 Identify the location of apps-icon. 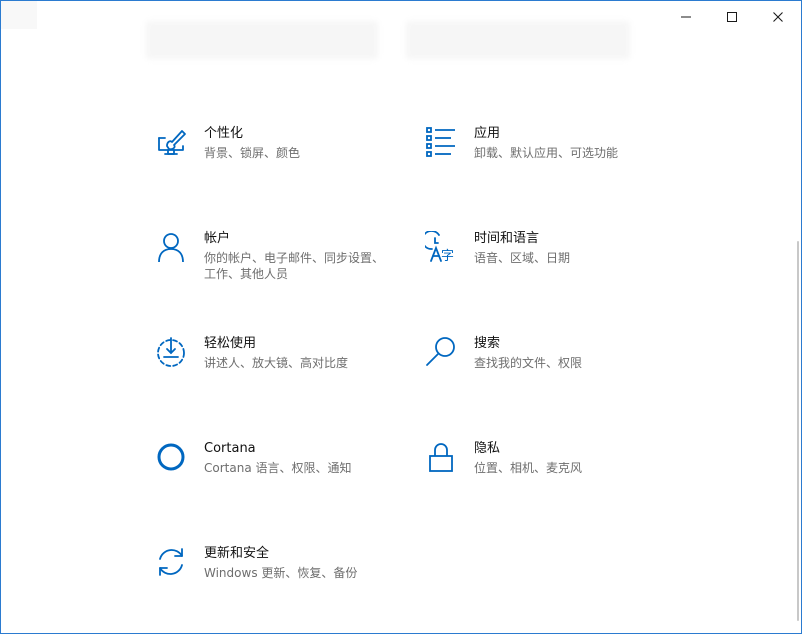
(441, 142).